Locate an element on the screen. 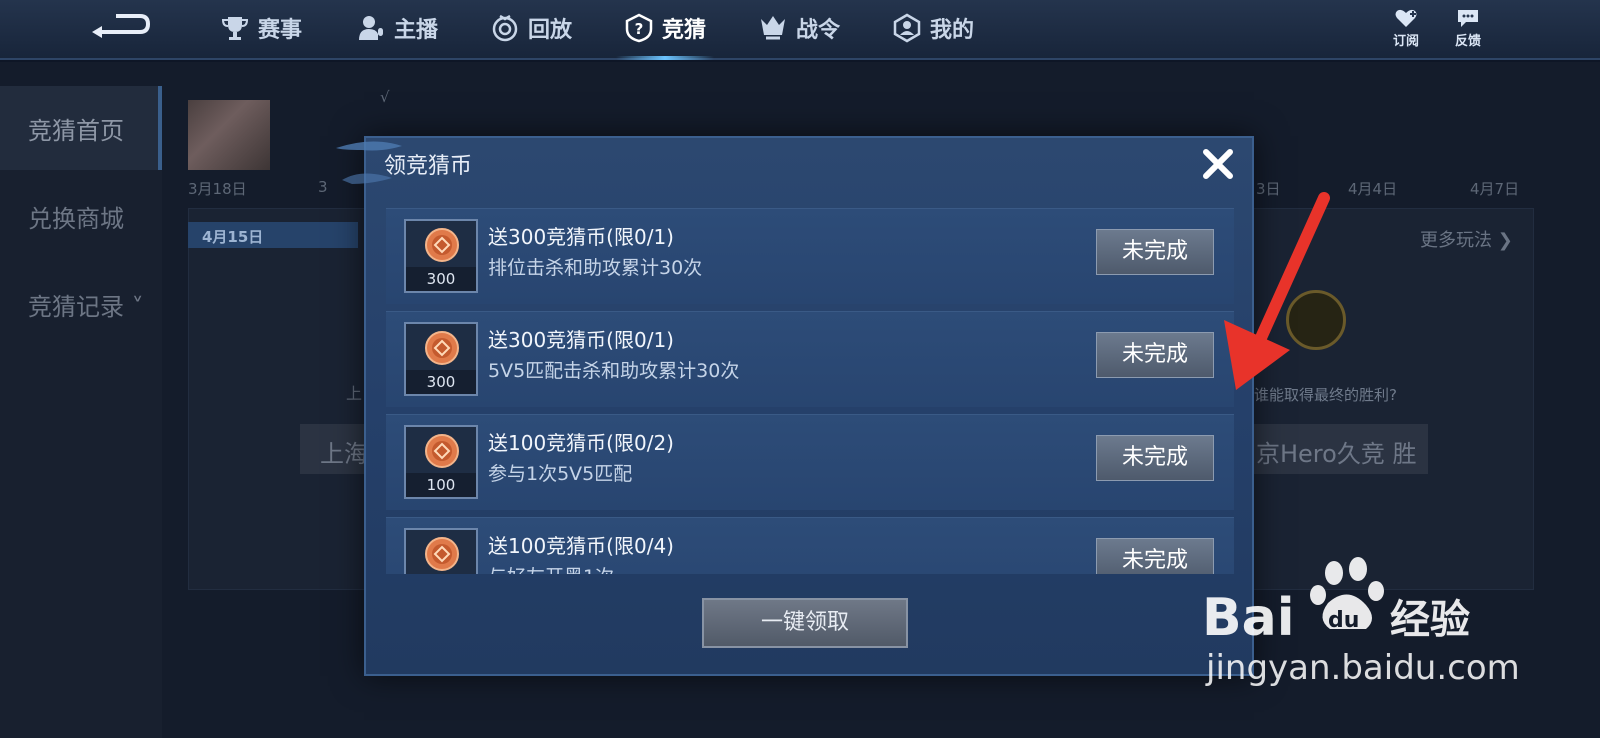 The height and width of the screenshot is (738, 1600). sidebar-item-label: 兑换商城 is located at coordinates (76, 218).